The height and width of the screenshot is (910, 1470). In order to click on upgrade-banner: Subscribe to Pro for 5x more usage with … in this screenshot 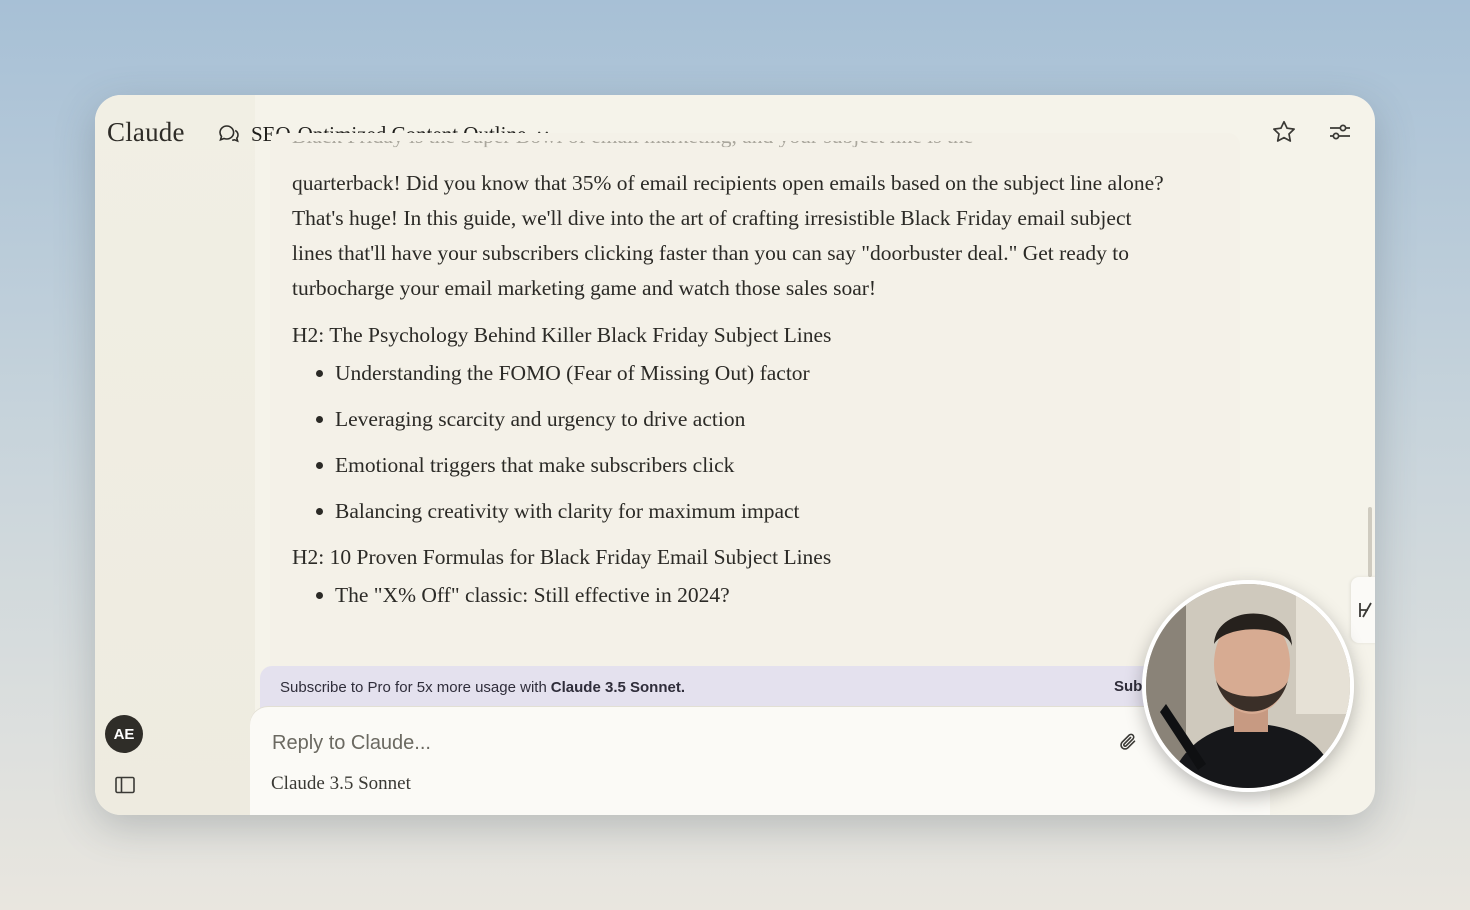, I will do `click(760, 687)`.